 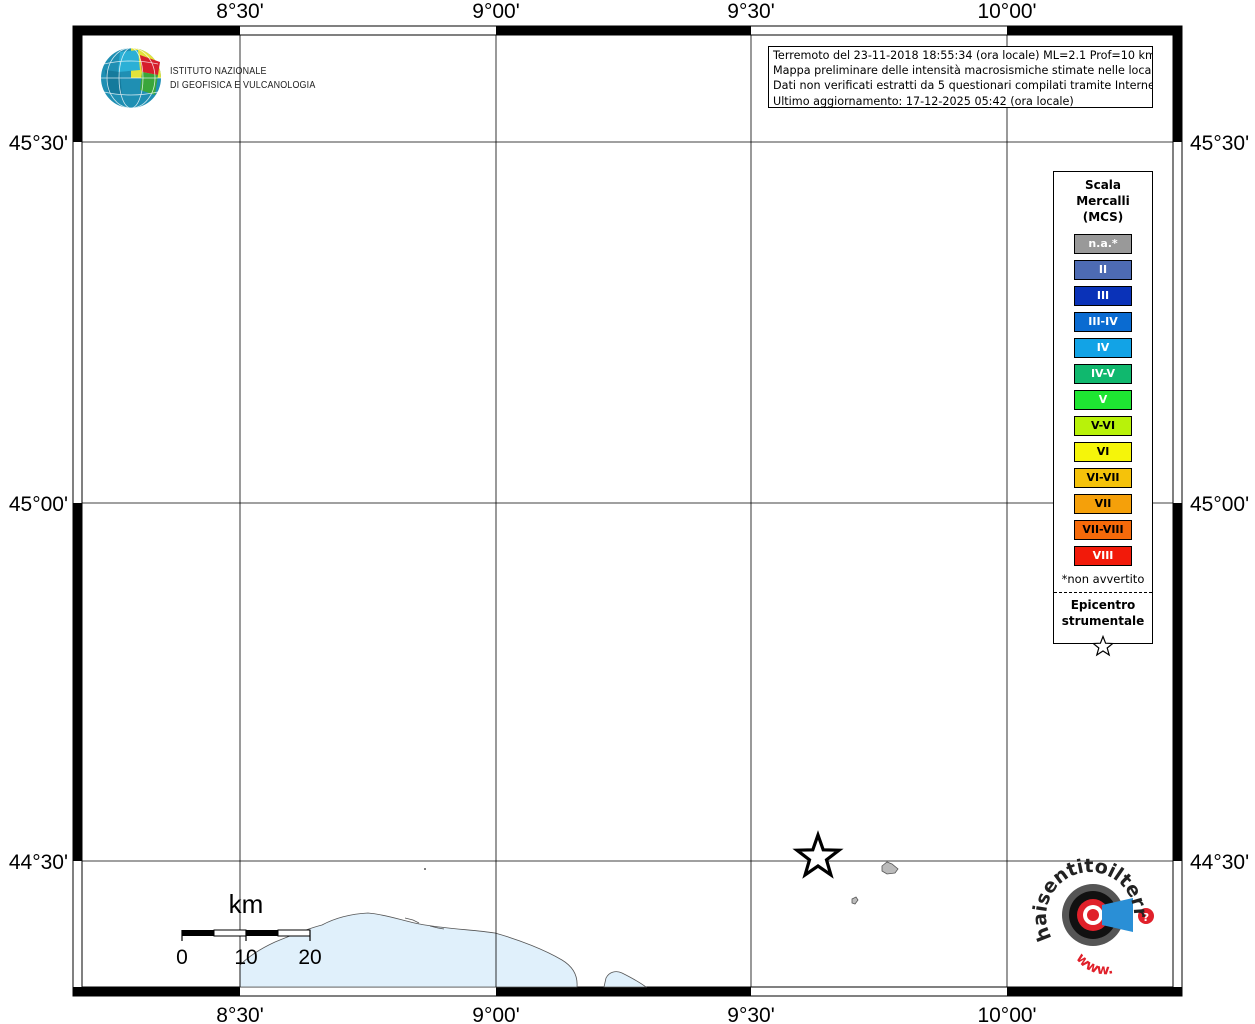 I want to click on top-tick-1: 9°00', so click(x=495, y=11).